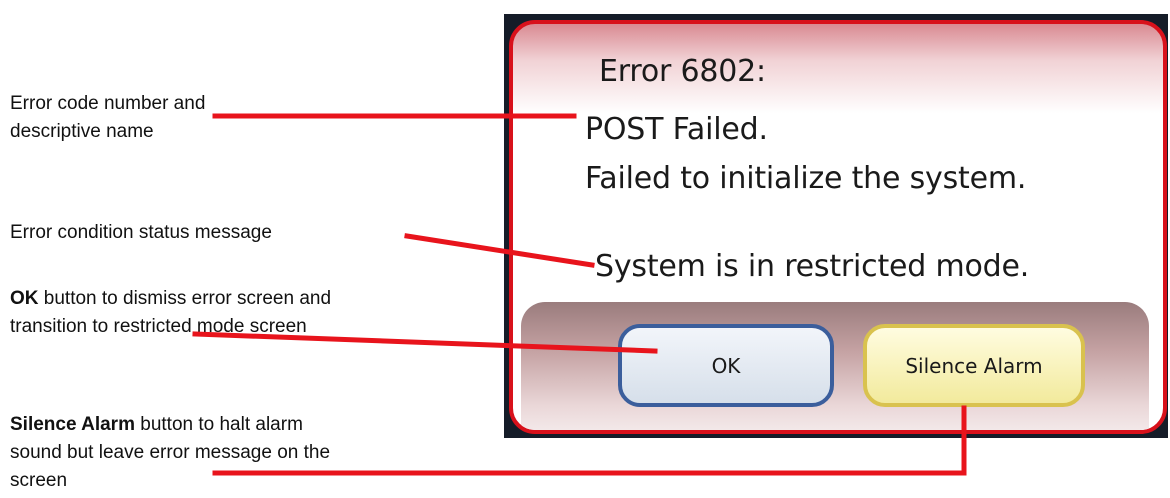 This screenshot has width=1170, height=498. I want to click on error-status-message: System is in restricted mode., so click(812, 266).